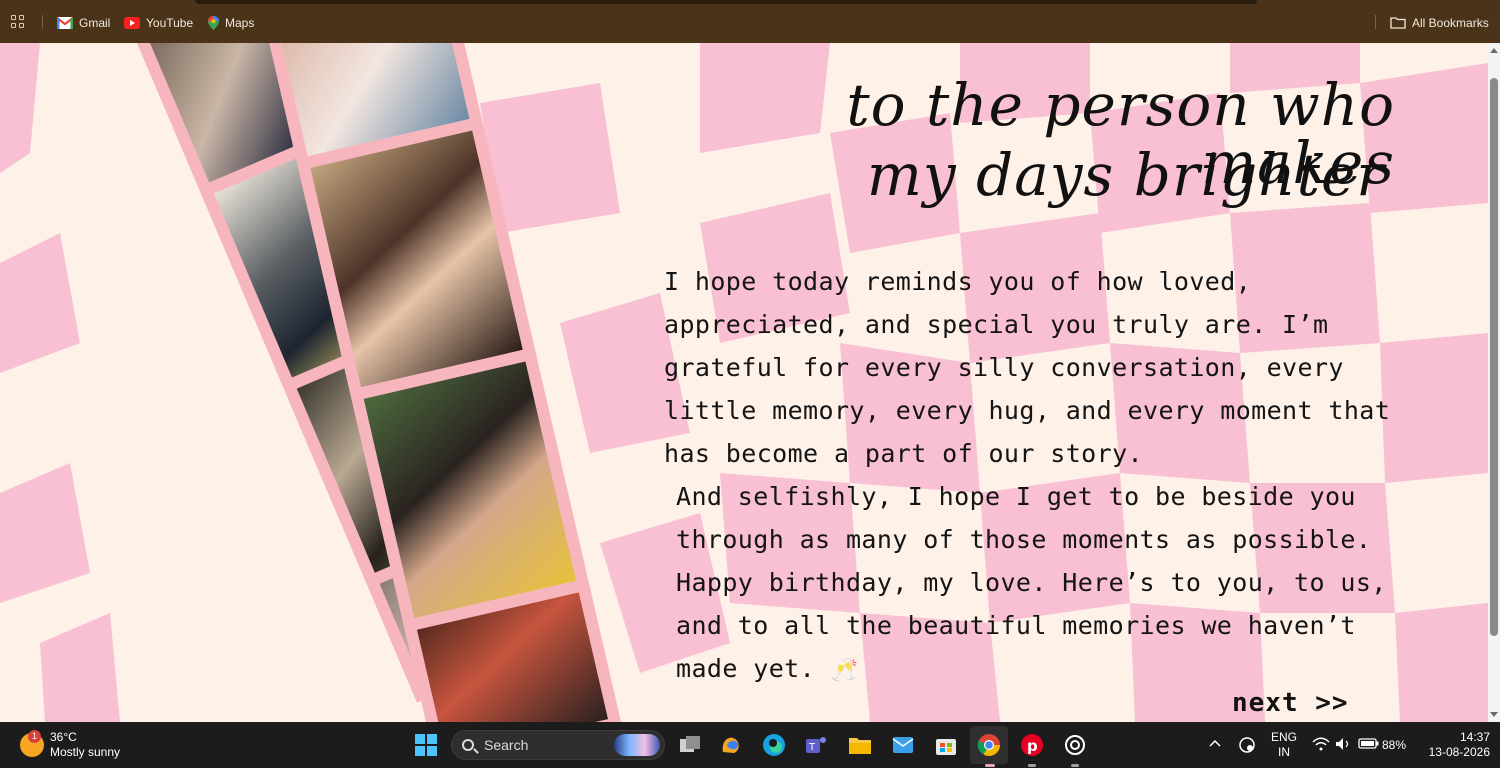 This screenshot has height=768, width=1500. I want to click on next-button: next >>, so click(1290, 703).